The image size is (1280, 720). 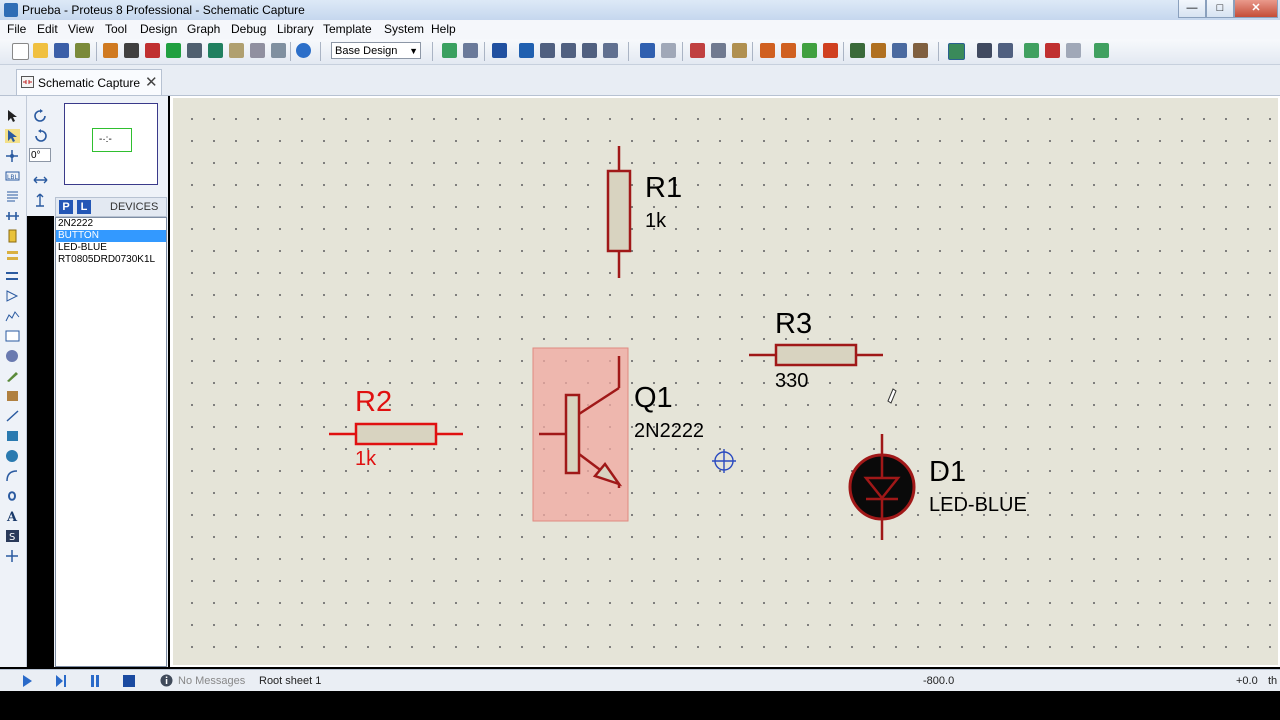 I want to click on overview-viewport, so click(x=112, y=140).